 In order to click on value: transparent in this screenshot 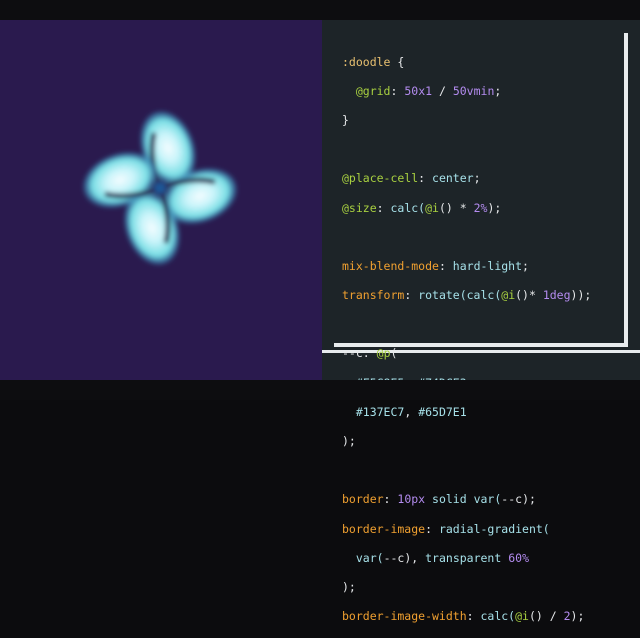, I will do `click(467, 557)`.